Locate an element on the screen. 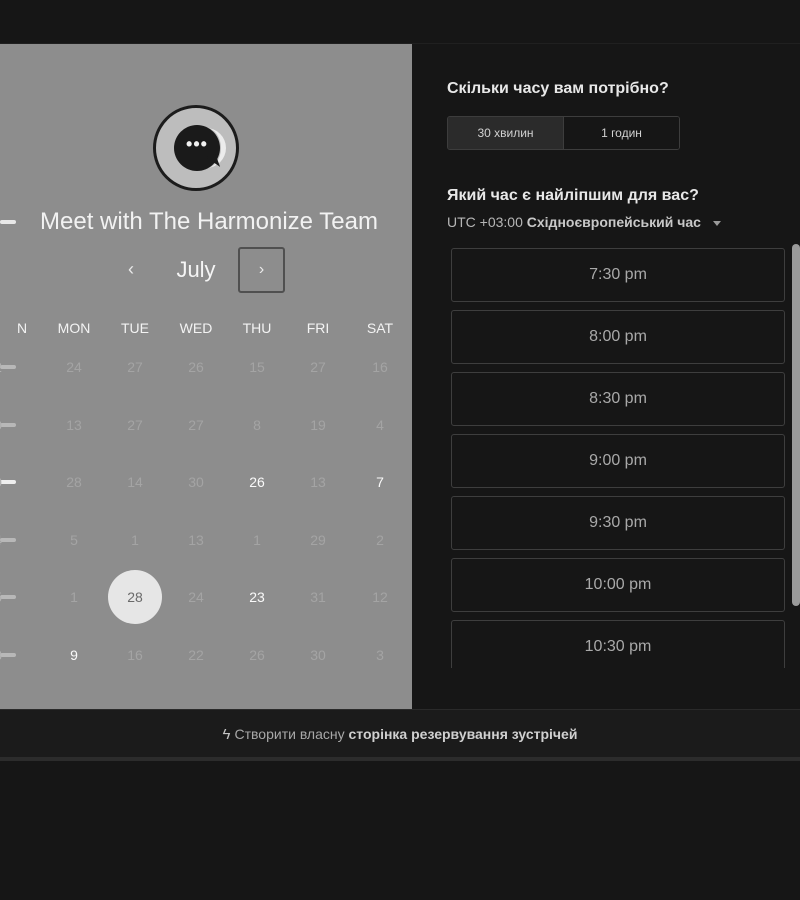 The width and height of the screenshot is (800, 900). timezone-name: Східноєвропейський час is located at coordinates (613, 222).